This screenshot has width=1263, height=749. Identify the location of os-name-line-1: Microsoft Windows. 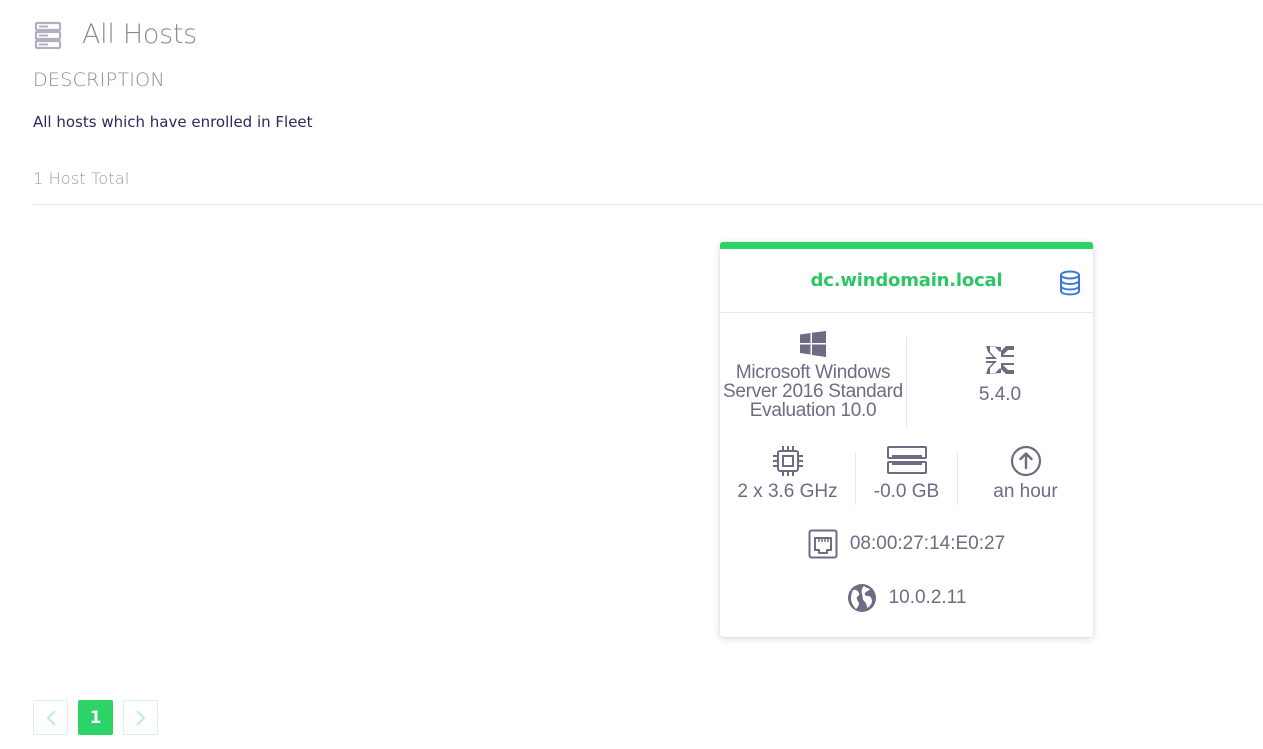
(813, 372).